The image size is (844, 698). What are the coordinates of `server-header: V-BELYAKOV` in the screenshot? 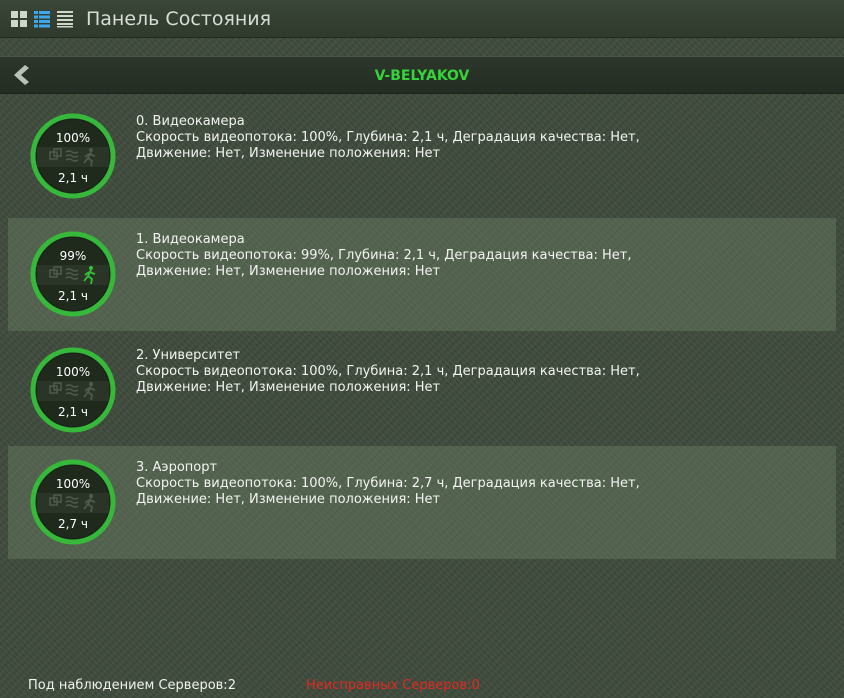 It's located at (422, 75).